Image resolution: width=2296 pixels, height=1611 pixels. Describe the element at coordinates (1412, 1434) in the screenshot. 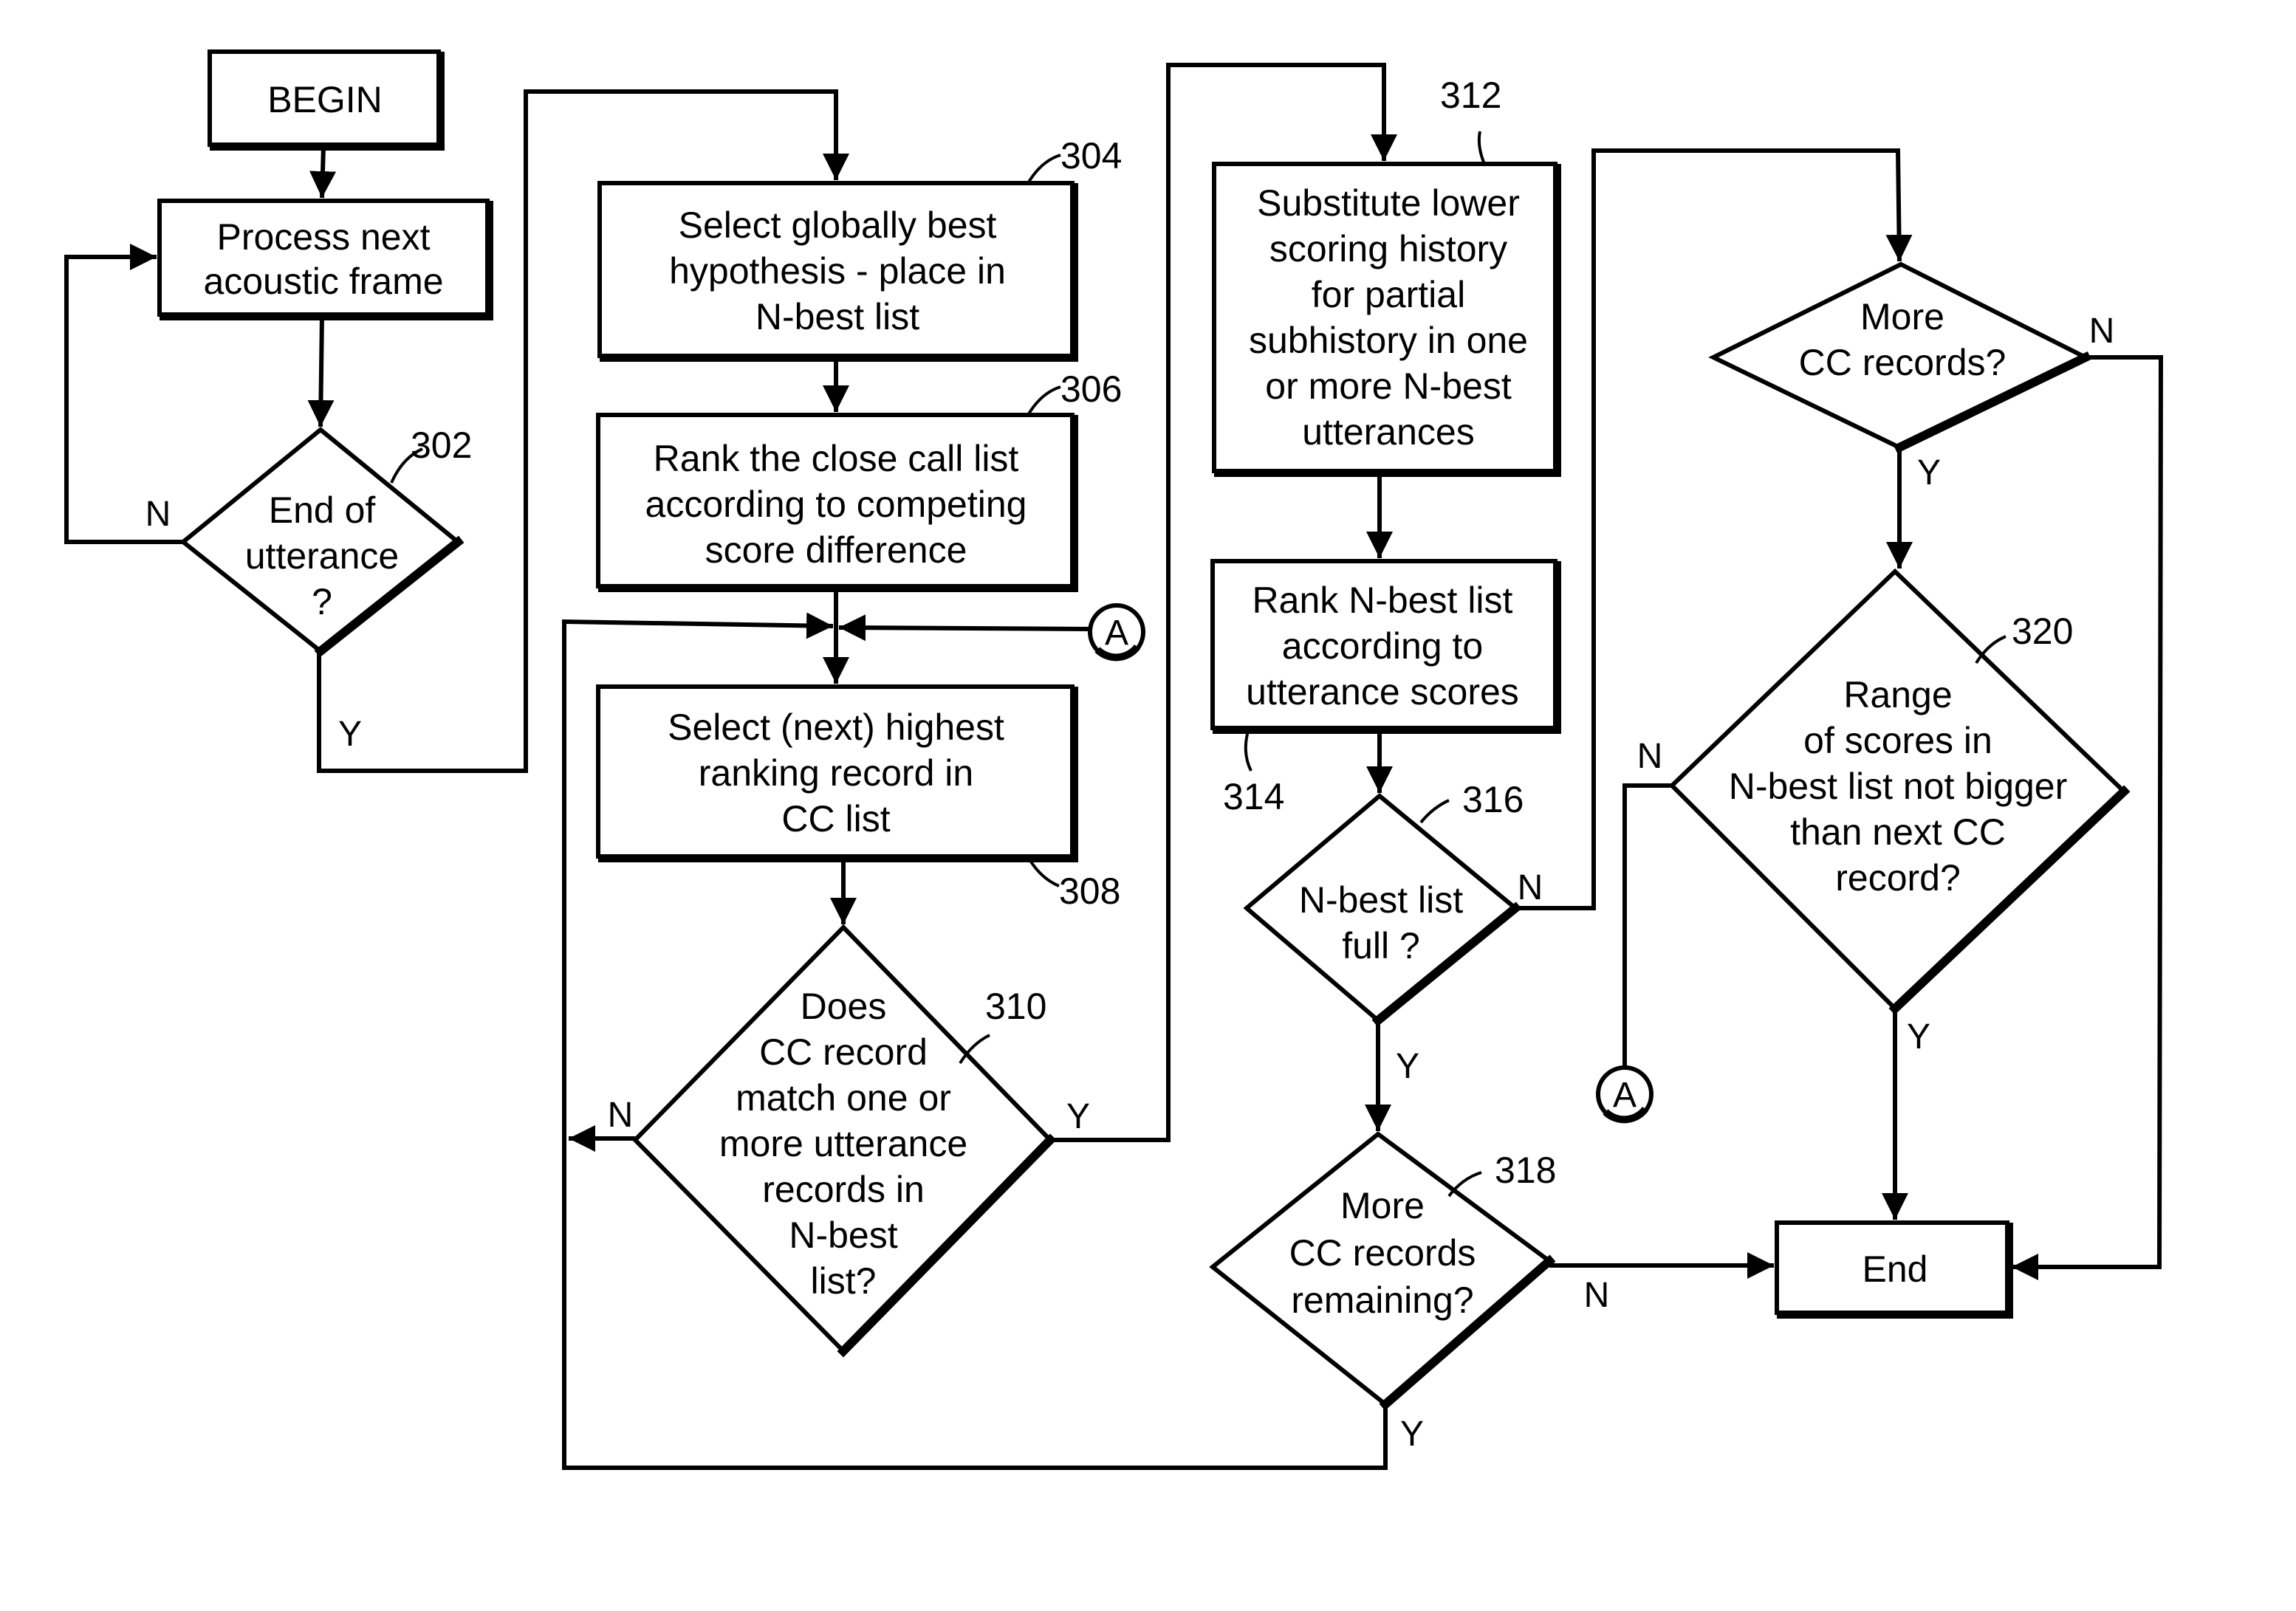

I see `edge-label-318-yes: Y` at that location.